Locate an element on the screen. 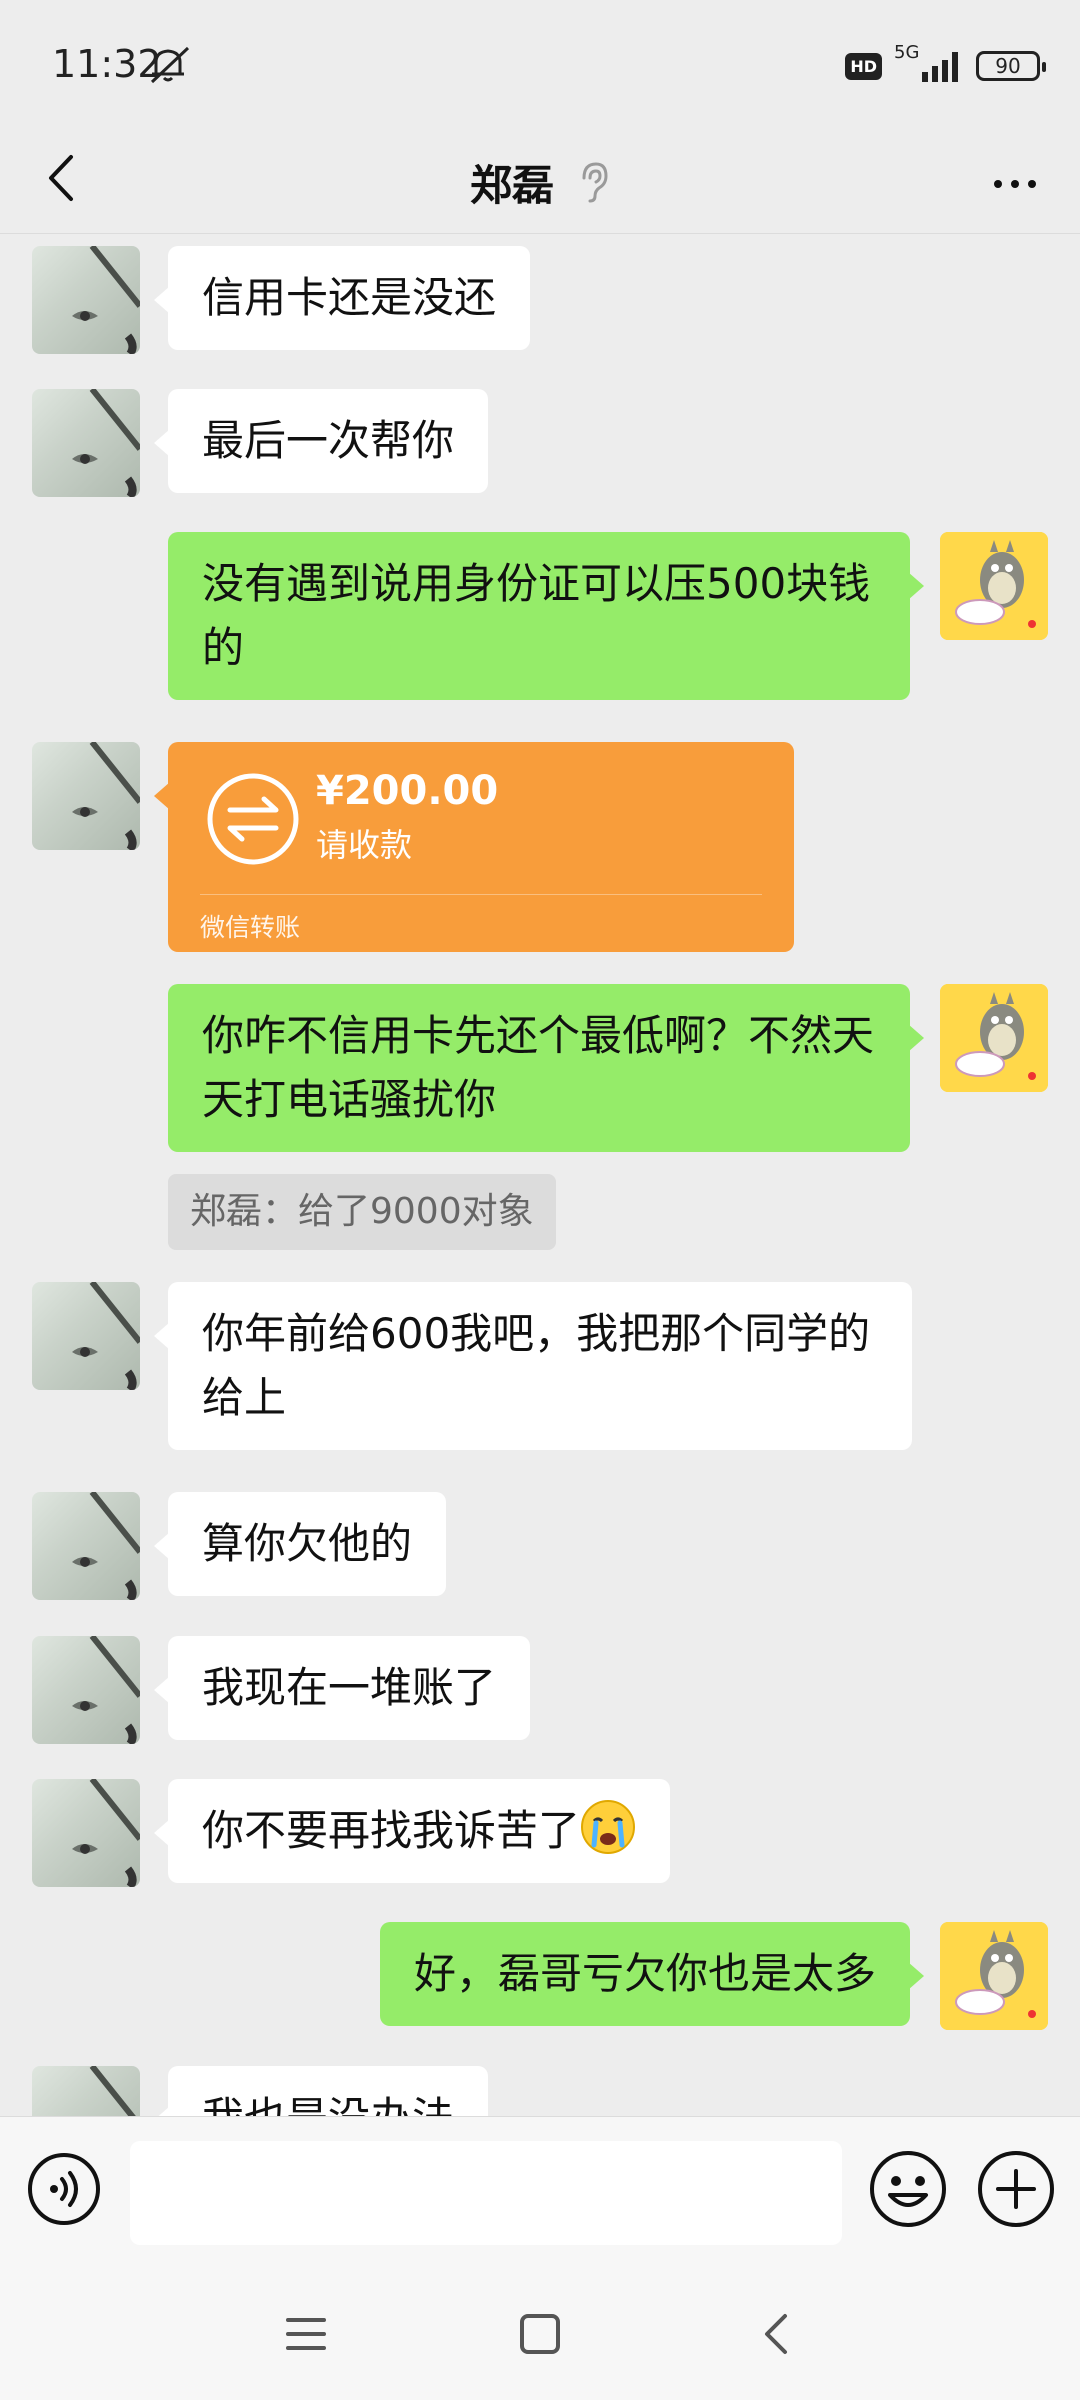  input-bar is located at coordinates (540, 2190).